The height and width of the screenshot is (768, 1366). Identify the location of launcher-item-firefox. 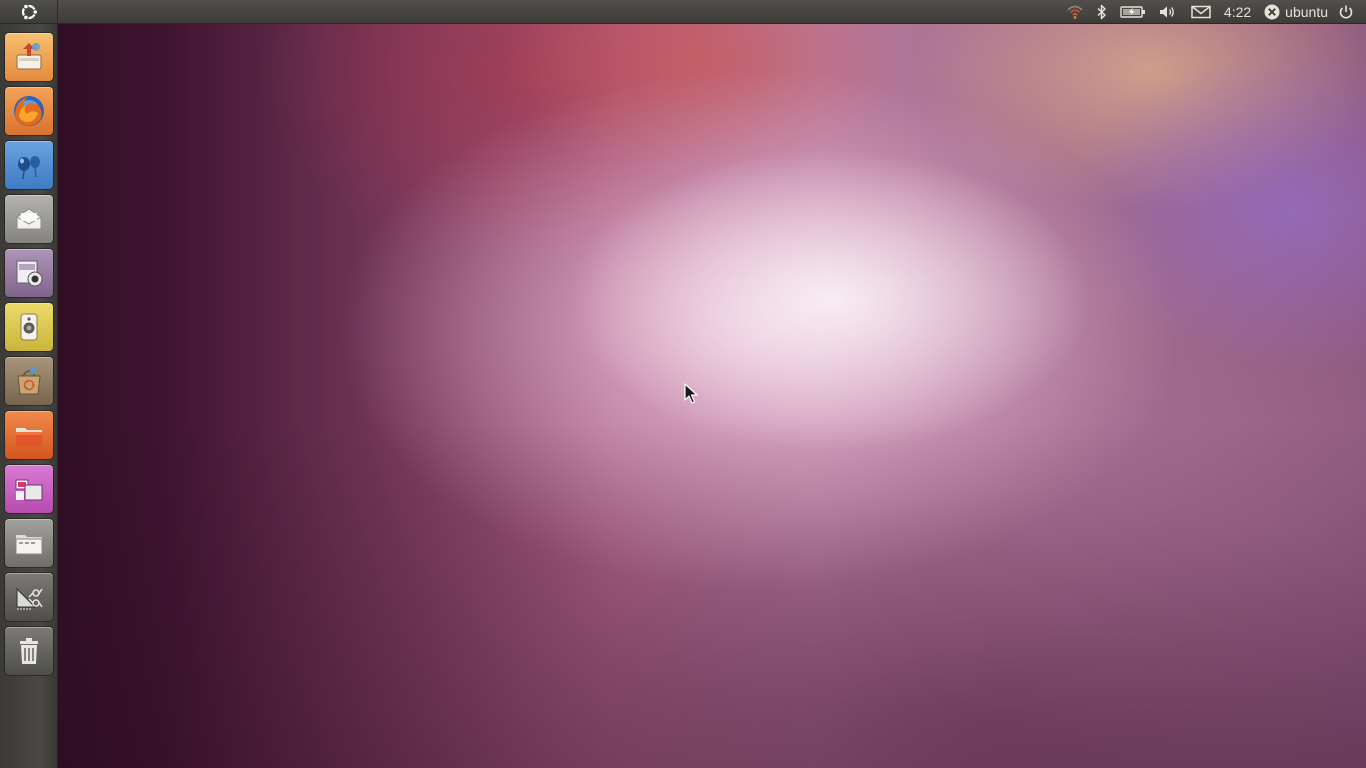
(29, 111).